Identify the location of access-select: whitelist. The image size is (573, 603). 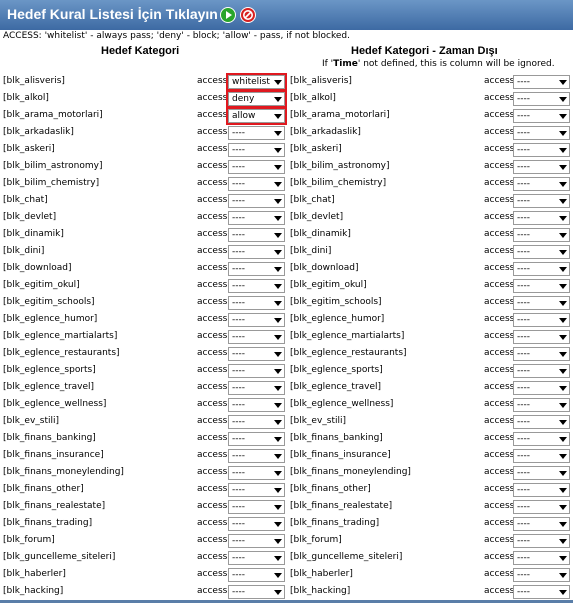
(256, 82).